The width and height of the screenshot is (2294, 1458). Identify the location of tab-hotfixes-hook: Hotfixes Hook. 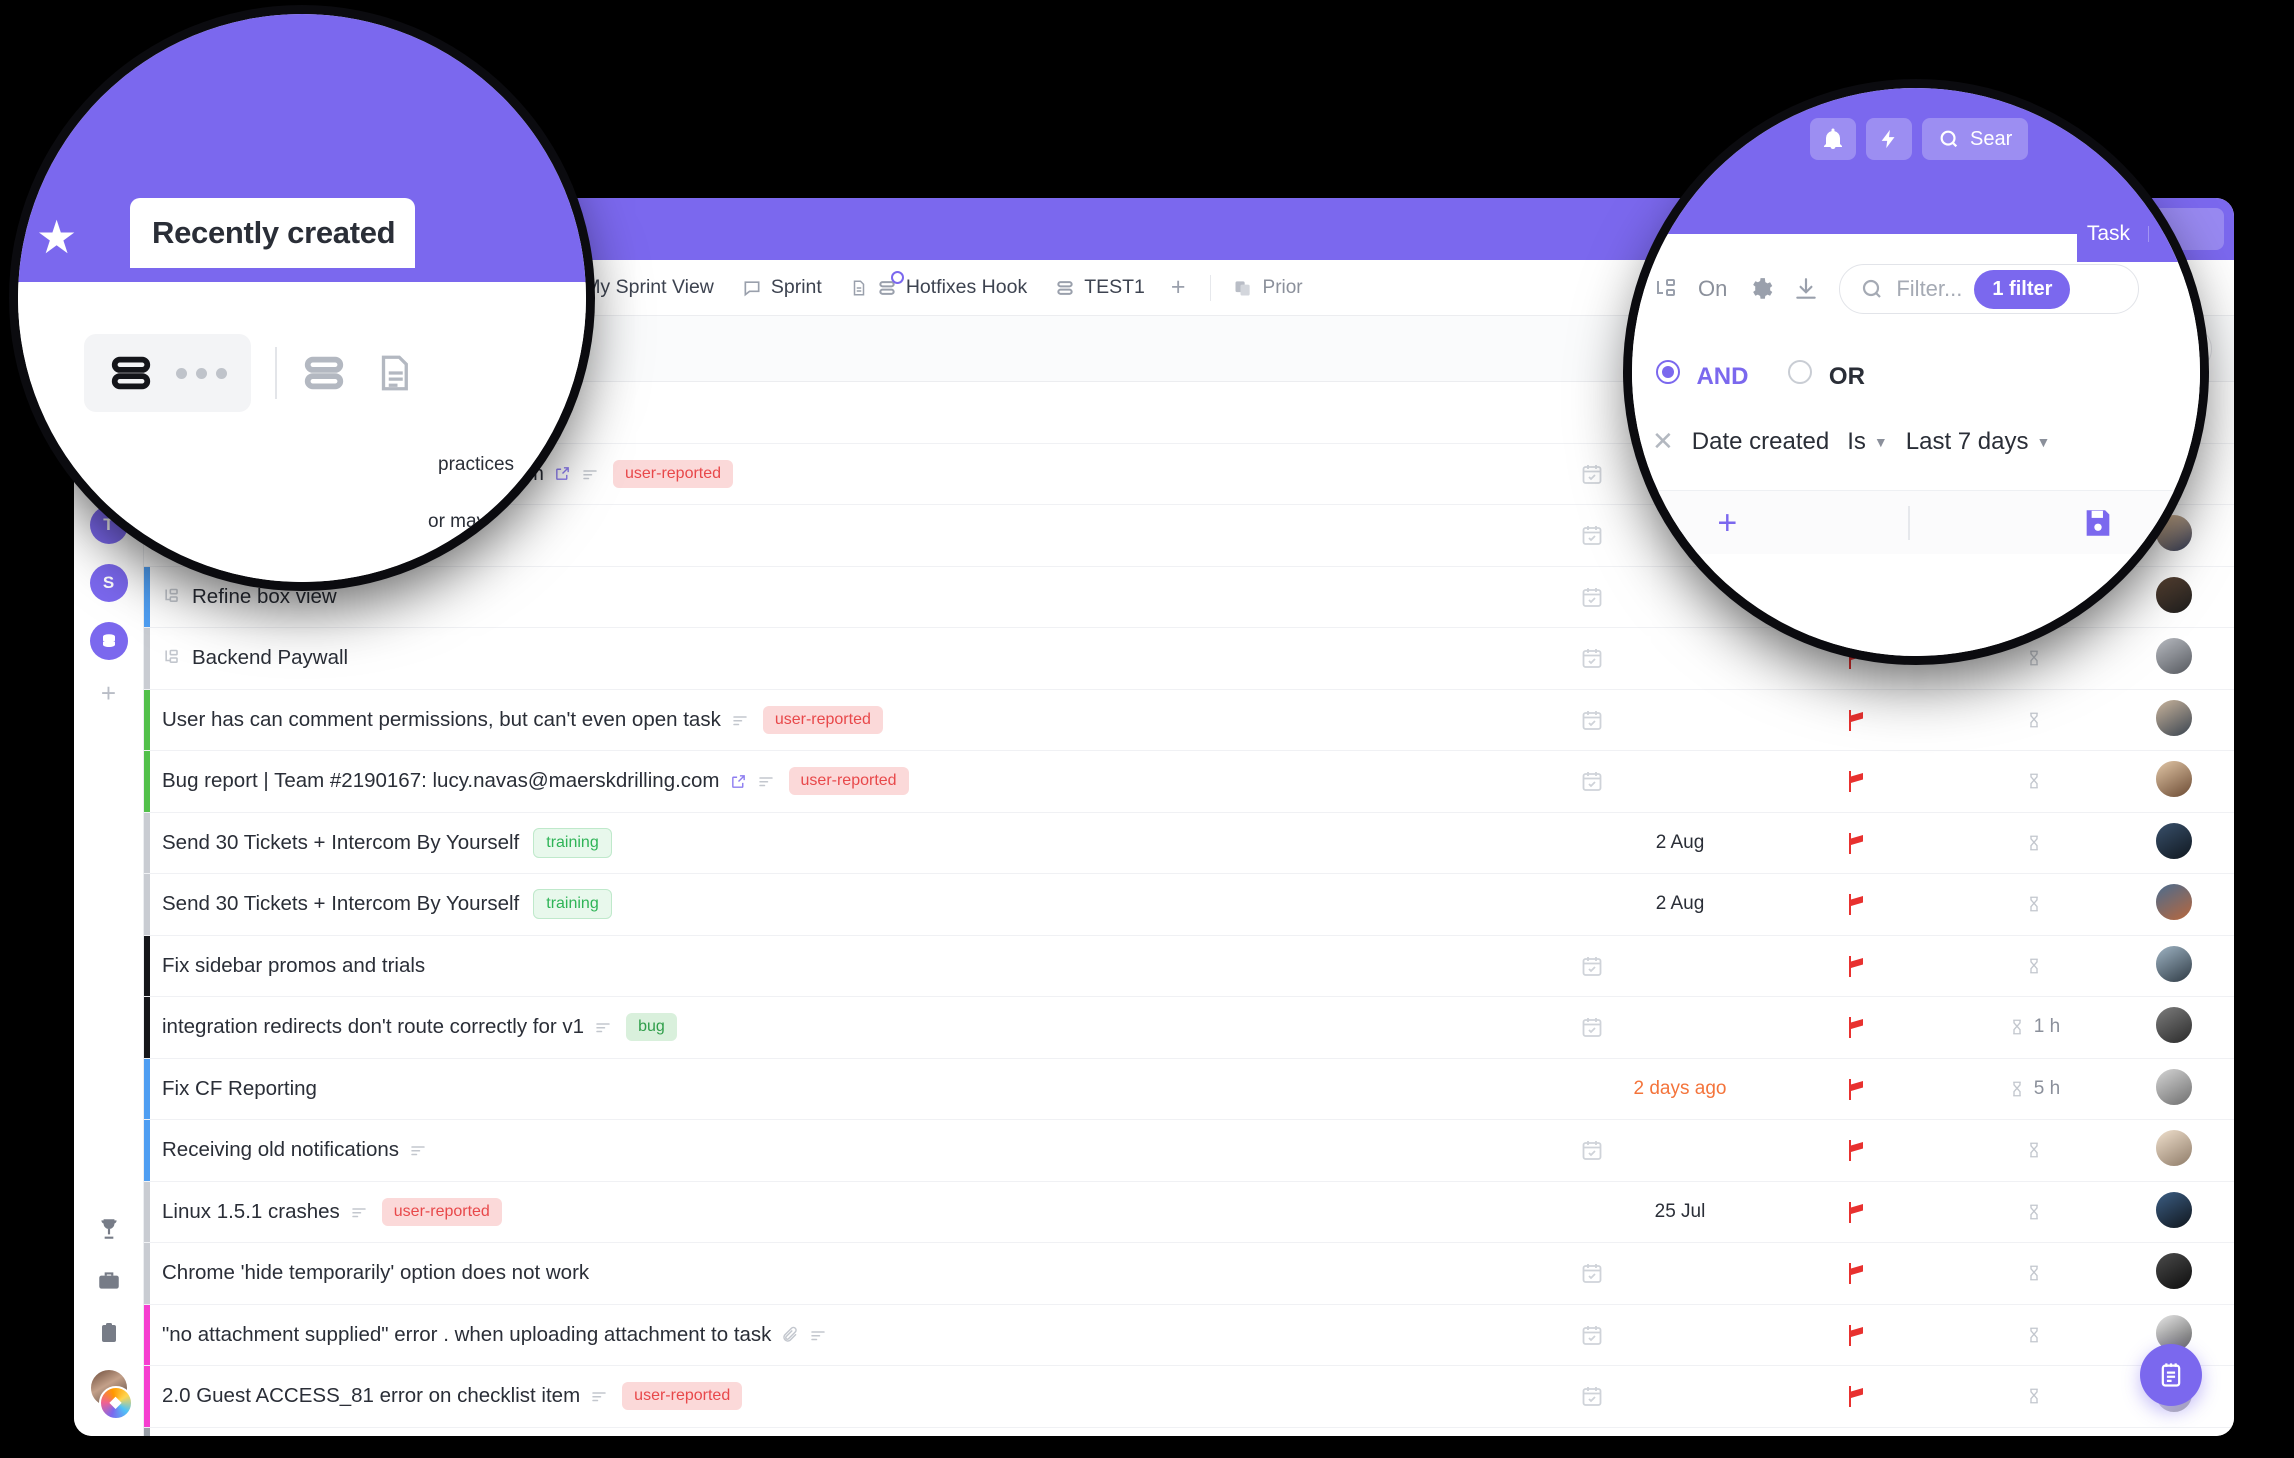
(938, 287).